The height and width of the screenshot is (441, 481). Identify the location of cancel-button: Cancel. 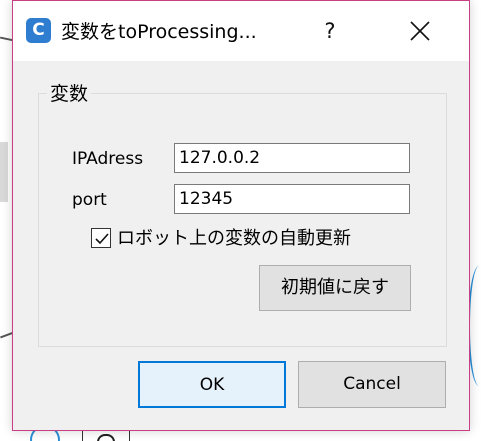
(372, 384).